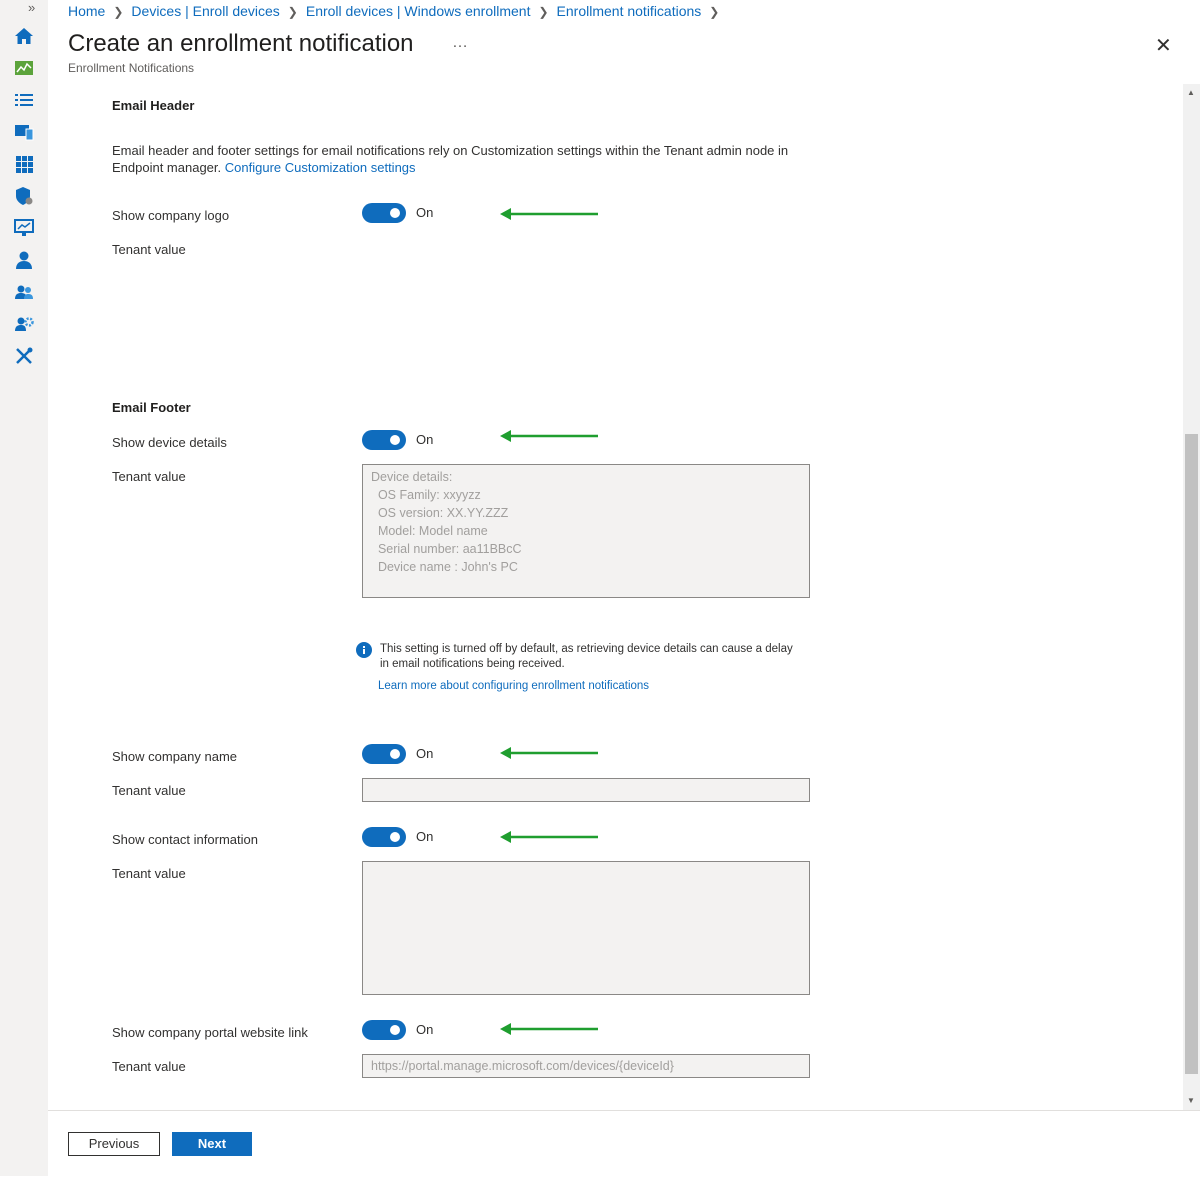 The image size is (1200, 1177). I want to click on content-scrollbar: ▲ ▼, so click(1191, 597).